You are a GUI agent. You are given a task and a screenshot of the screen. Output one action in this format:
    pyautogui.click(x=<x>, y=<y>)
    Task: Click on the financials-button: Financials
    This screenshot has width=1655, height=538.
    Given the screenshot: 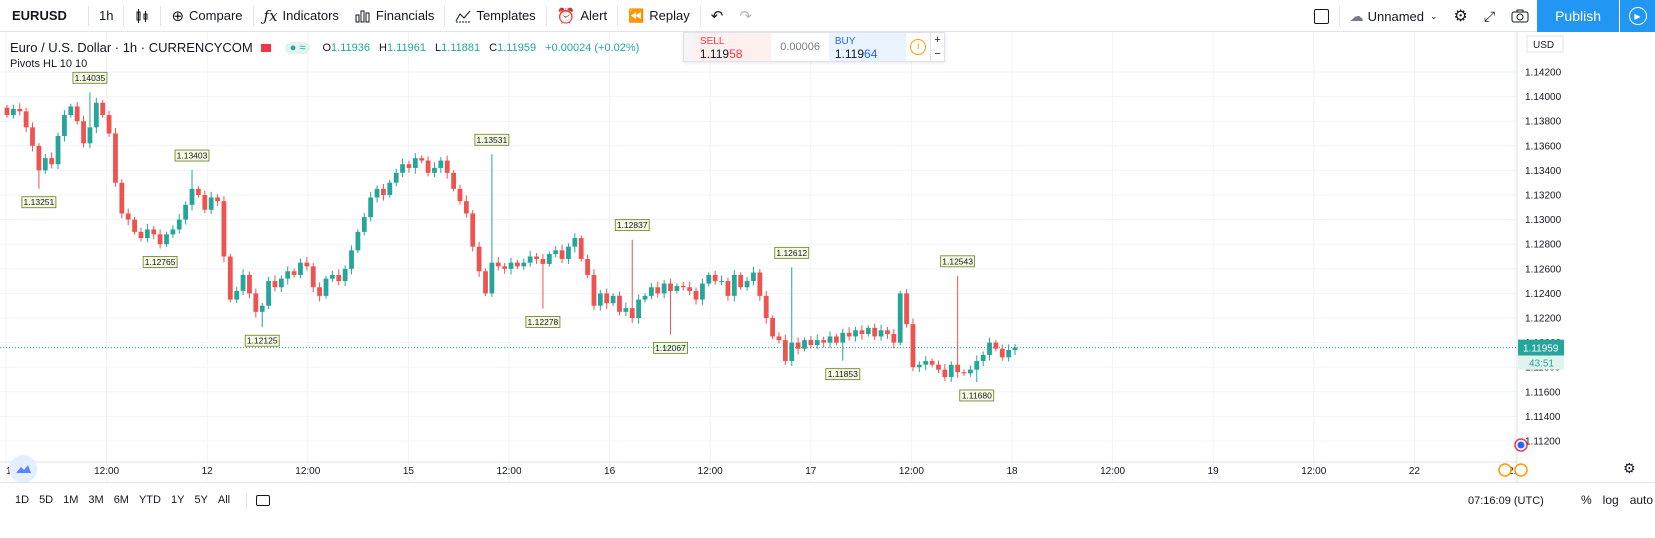 What is the action you would take?
    pyautogui.click(x=395, y=16)
    